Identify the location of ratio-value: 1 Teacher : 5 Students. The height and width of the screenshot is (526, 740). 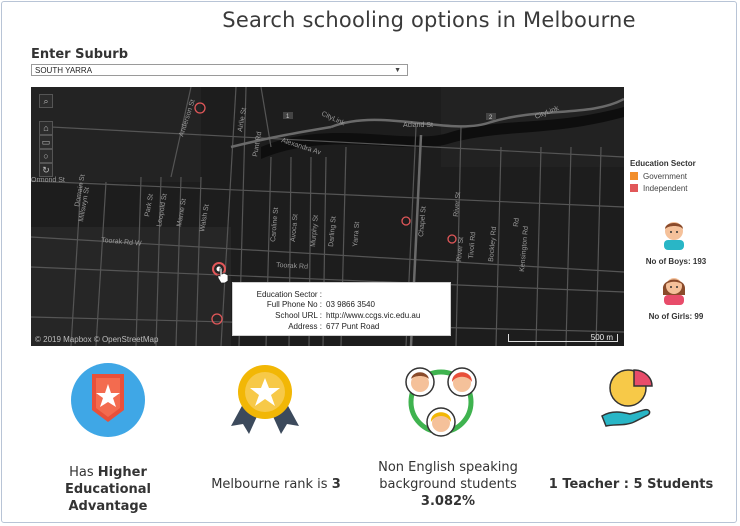
(631, 484).